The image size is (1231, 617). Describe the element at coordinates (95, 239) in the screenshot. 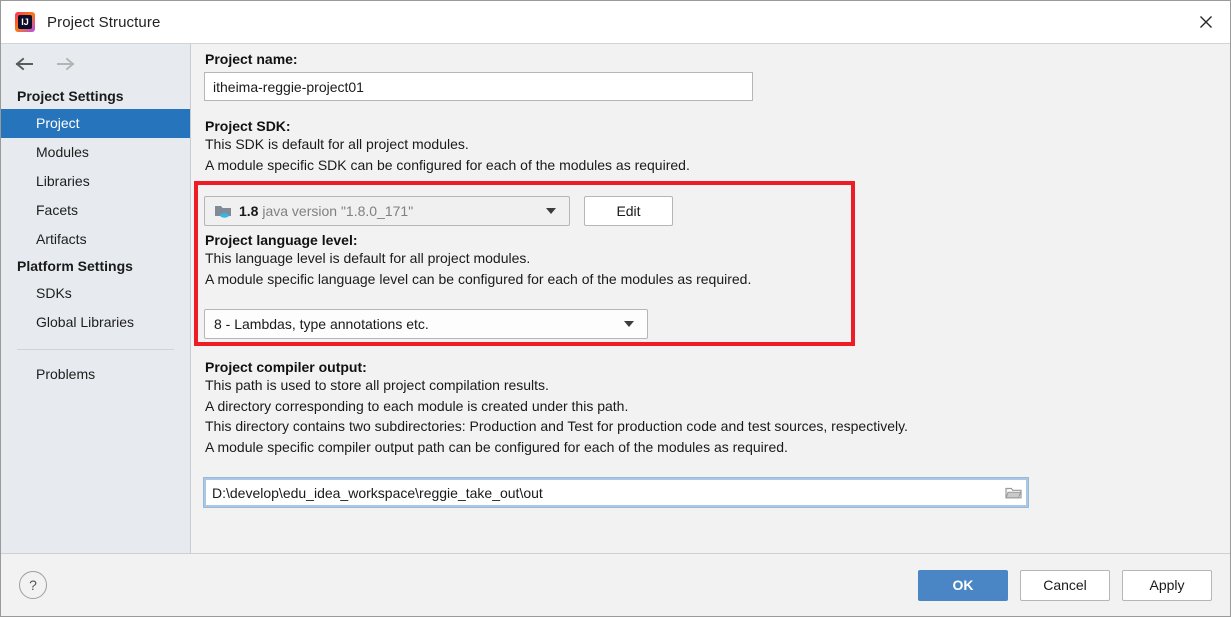

I see `sidebar-item-artifacts: Artifacts` at that location.